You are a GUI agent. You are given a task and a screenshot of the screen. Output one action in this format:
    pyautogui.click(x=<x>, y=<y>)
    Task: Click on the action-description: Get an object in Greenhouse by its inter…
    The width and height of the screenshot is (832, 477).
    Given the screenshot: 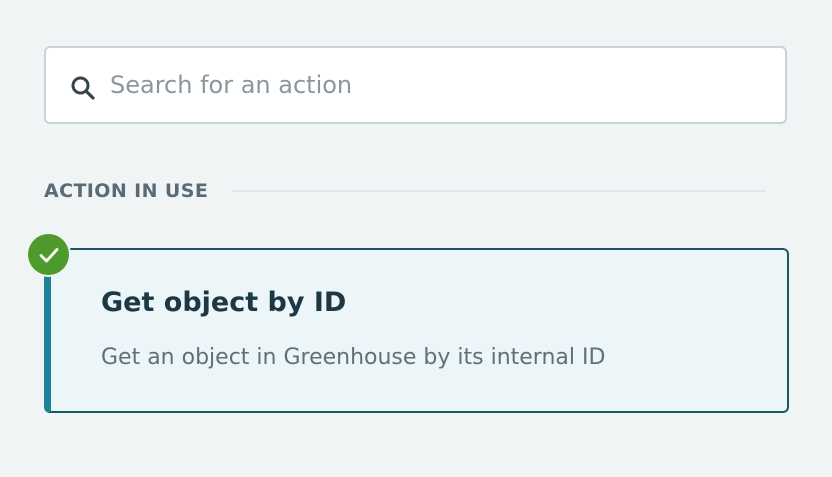 What is the action you would take?
    pyautogui.click(x=353, y=357)
    